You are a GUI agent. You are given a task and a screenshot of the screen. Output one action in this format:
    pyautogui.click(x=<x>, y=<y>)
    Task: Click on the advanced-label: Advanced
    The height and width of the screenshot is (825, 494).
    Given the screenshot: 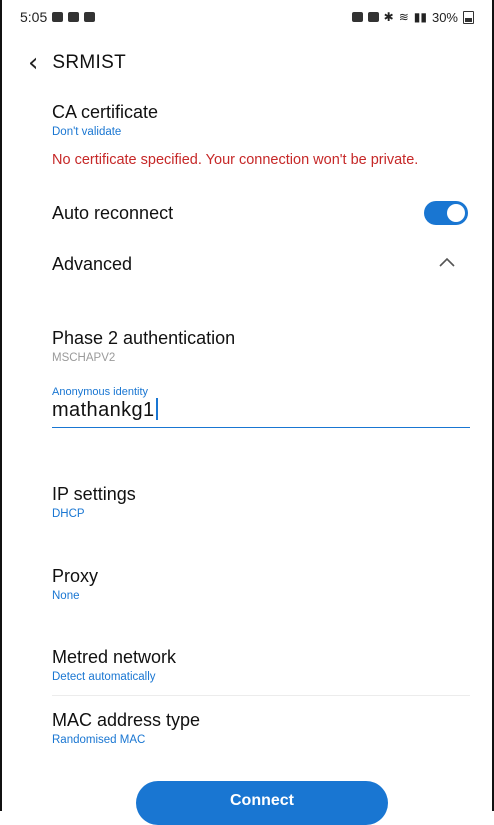 What is the action you would take?
    pyautogui.click(x=92, y=264)
    